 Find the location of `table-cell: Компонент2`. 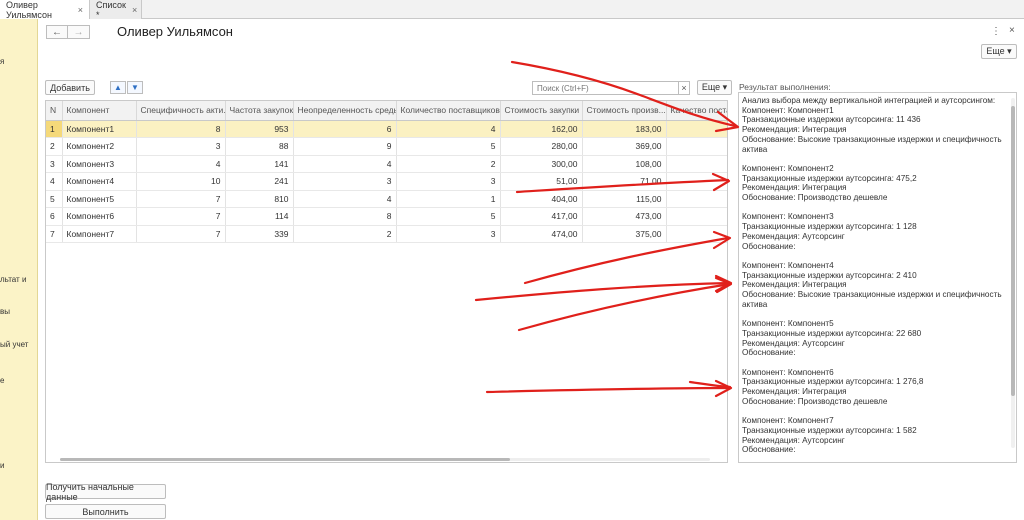

table-cell: Компонент2 is located at coordinates (99, 146).